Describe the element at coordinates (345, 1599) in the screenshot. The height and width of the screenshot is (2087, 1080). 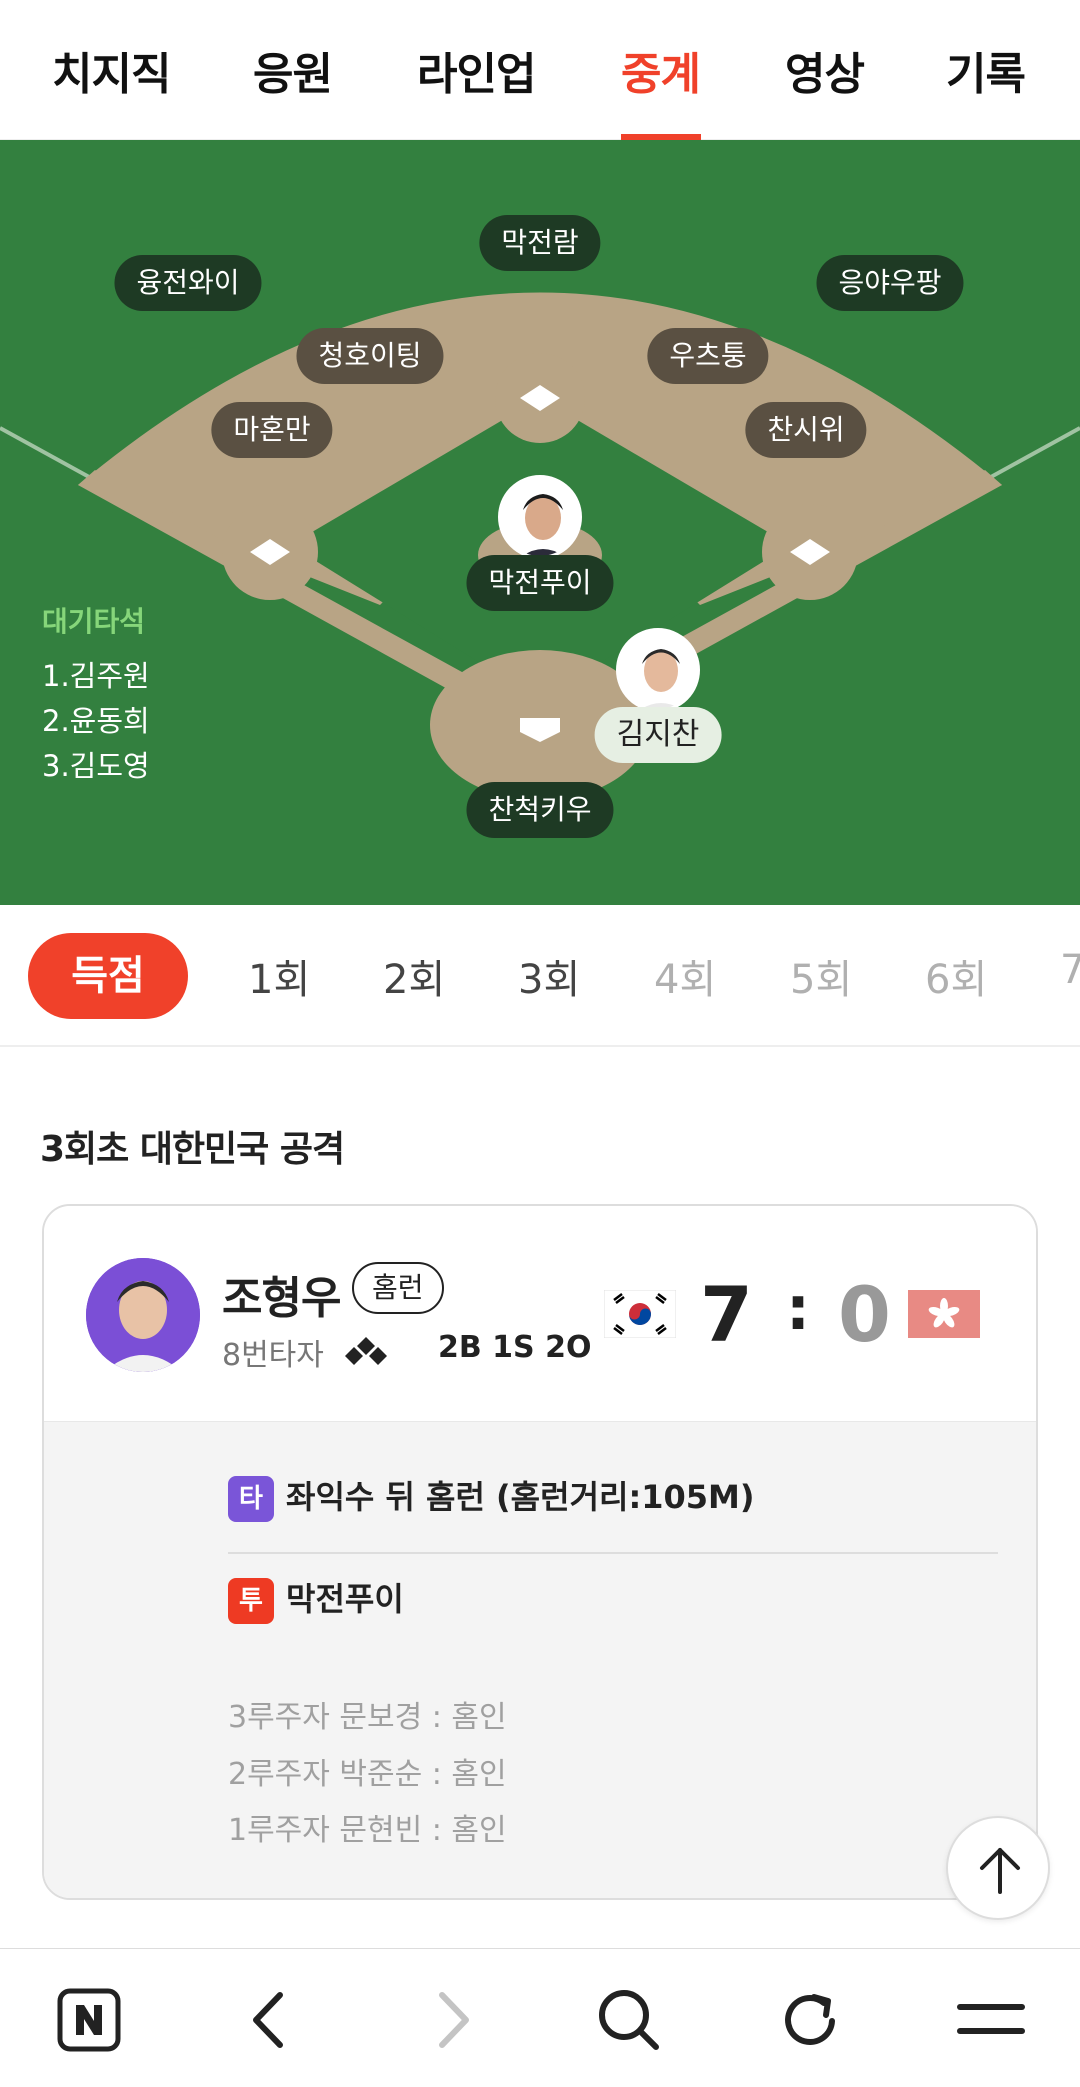
I see `pitcher-name: 막전푸이` at that location.